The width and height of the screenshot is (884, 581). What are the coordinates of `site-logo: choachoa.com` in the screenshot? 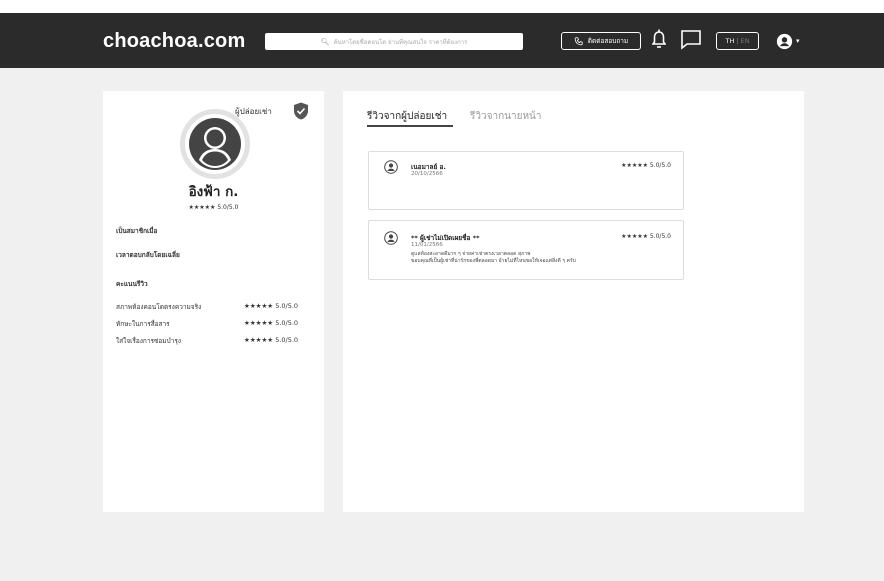 It's located at (174, 41).